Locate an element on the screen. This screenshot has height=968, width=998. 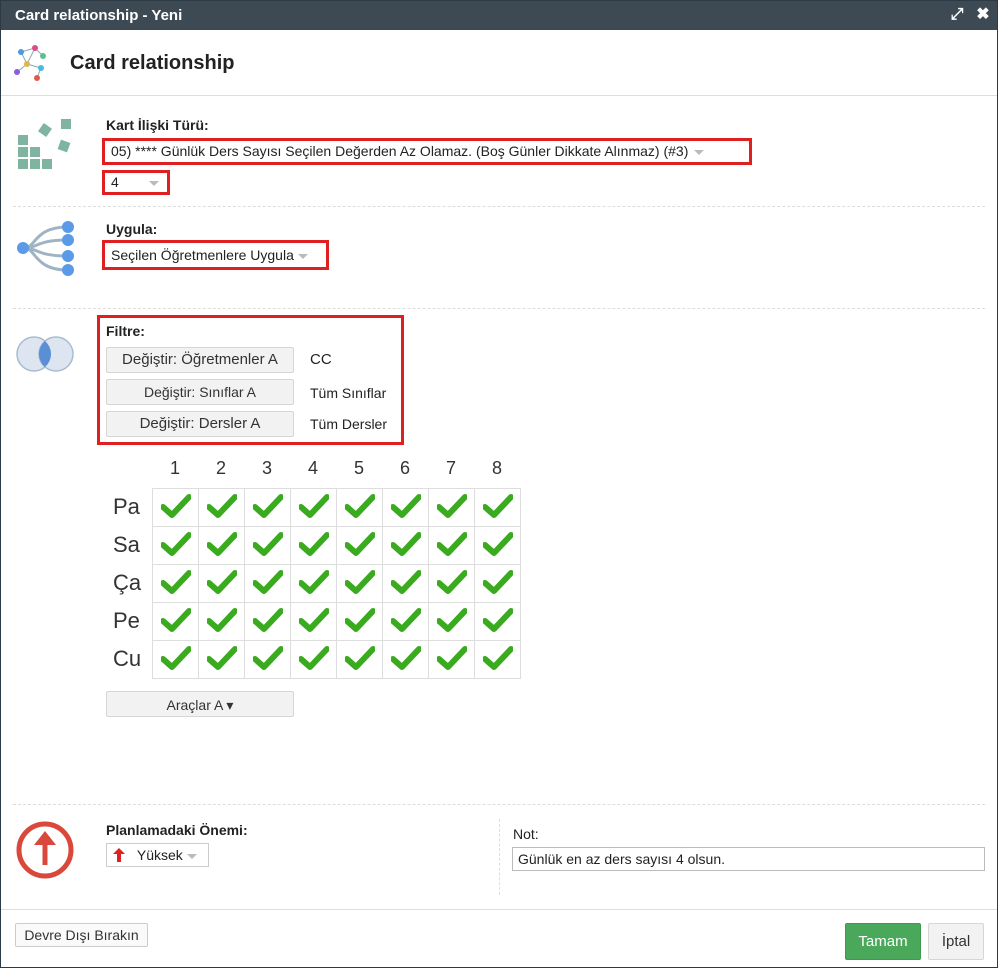
chevron-down-icon is located at coordinates (153, 183).